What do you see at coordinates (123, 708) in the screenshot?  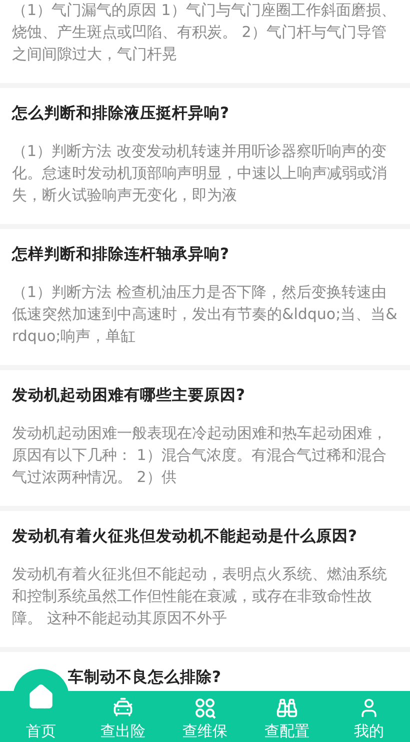 I see `car-icon` at bounding box center [123, 708].